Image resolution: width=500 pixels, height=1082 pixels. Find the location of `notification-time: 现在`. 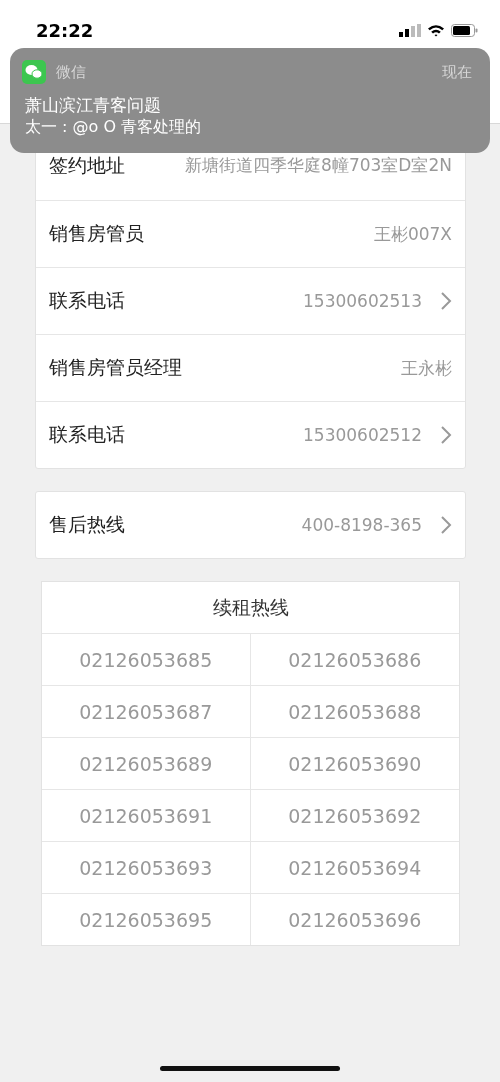

notification-time: 现在 is located at coordinates (457, 72).